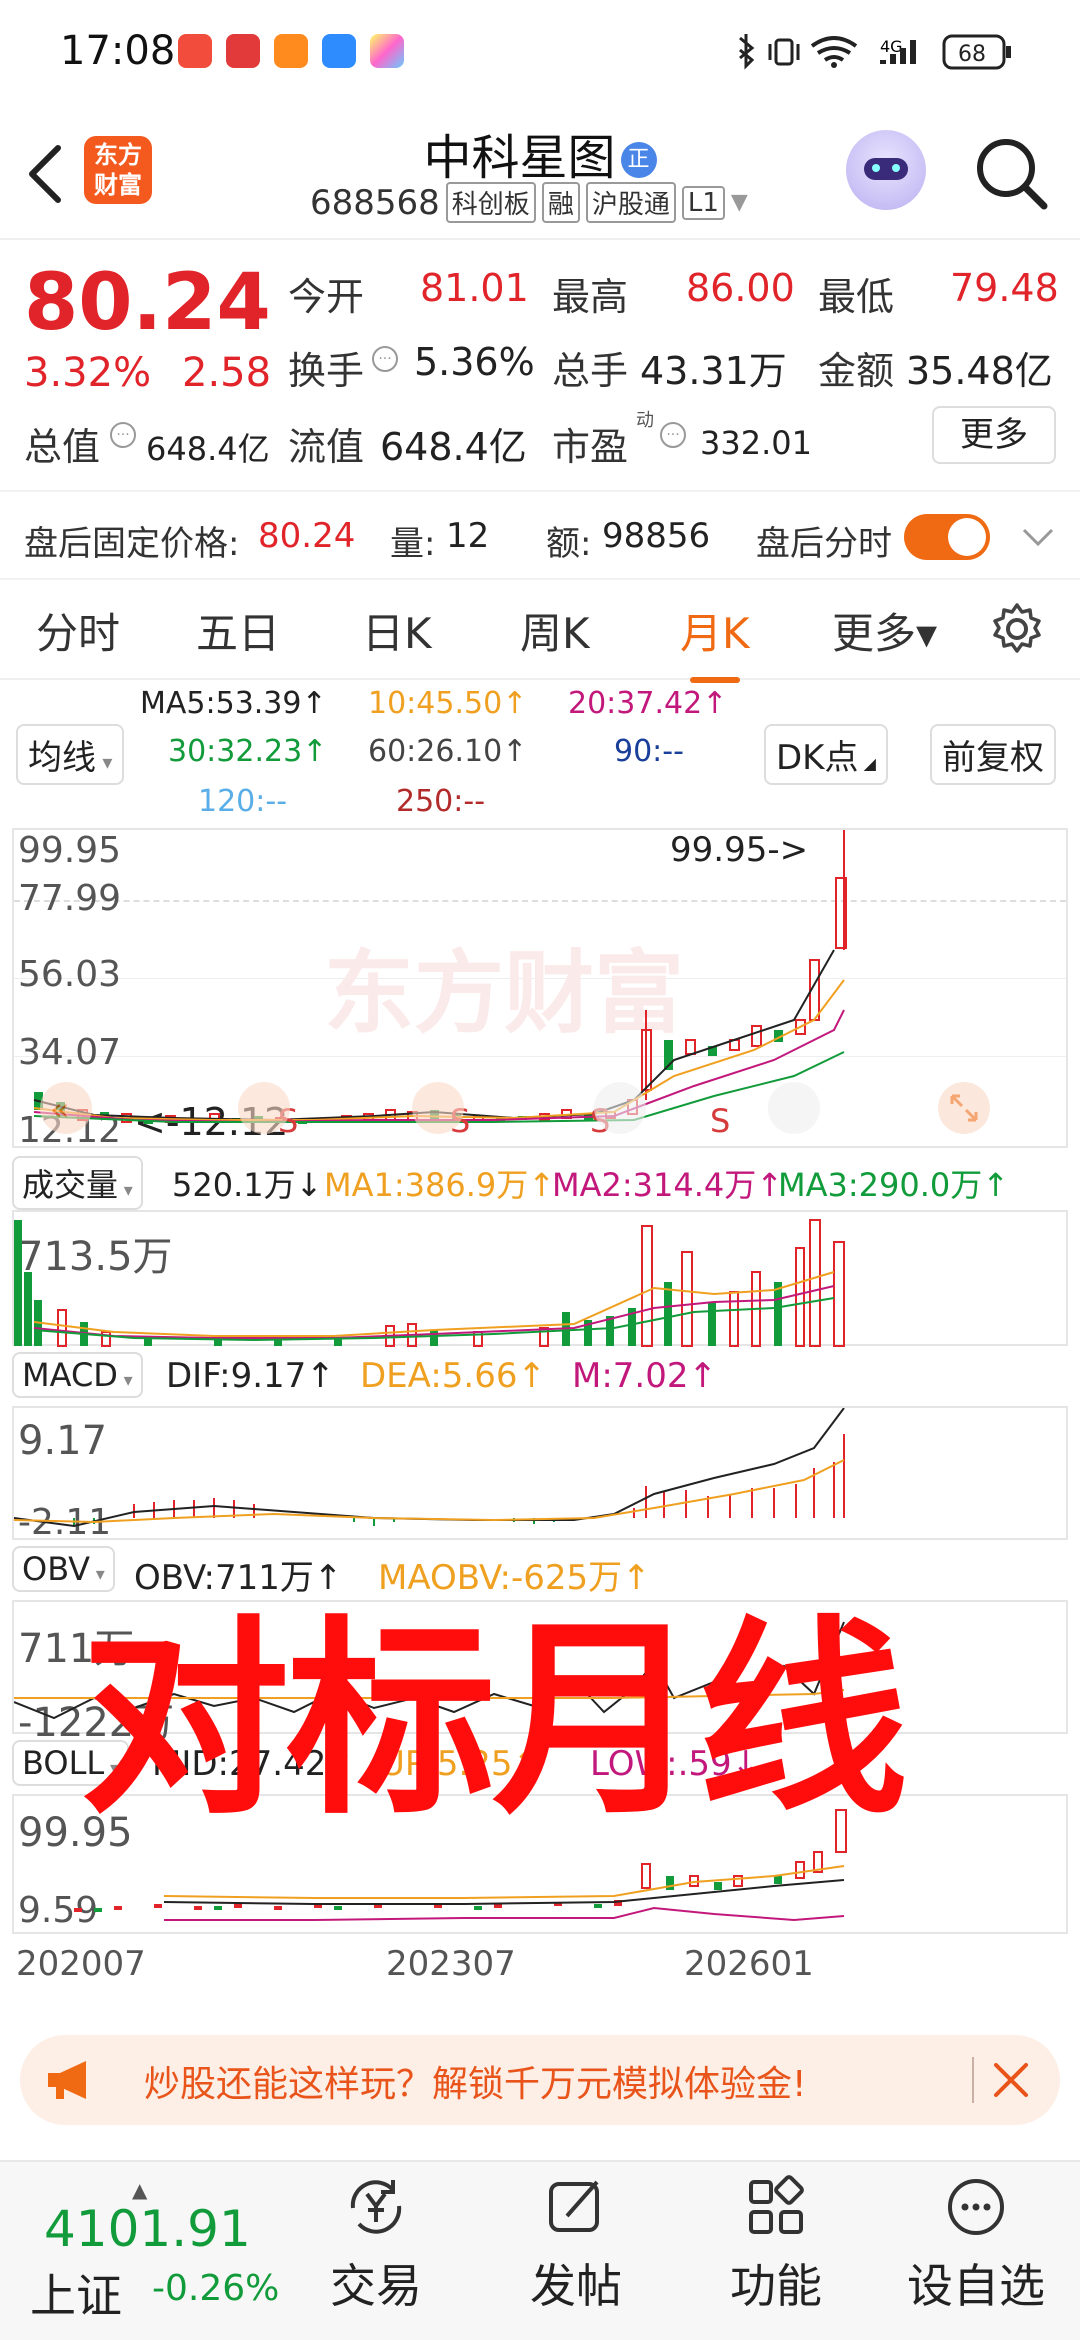 The width and height of the screenshot is (1080, 2340). Describe the element at coordinates (891, 46) in the screenshot. I see `network-label: 4G` at that location.